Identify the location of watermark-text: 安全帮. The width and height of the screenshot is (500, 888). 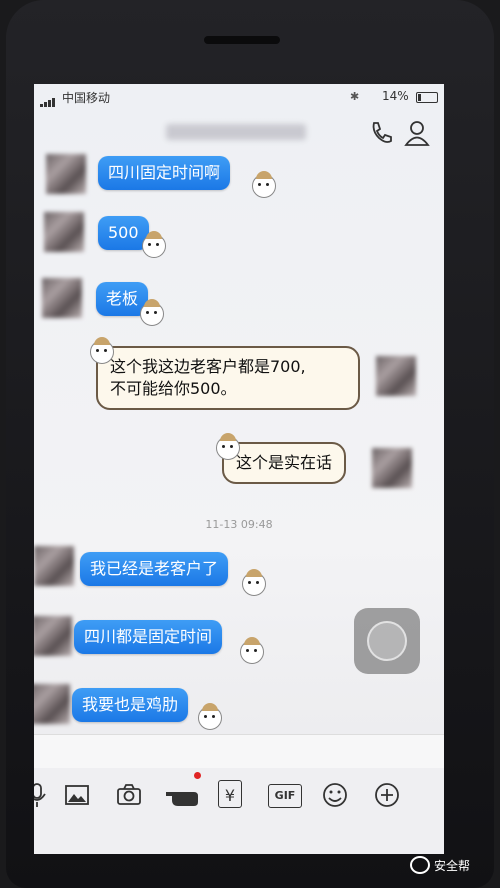
(452, 865).